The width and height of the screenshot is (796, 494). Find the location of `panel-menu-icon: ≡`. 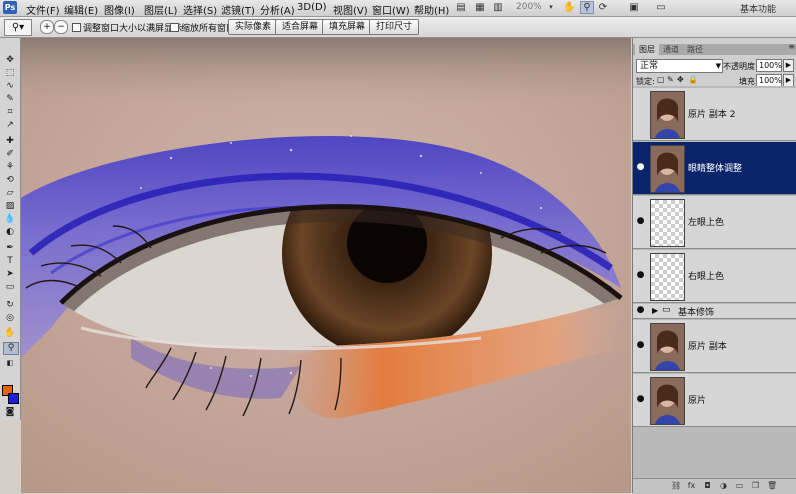

panel-menu-icon: ≡ is located at coordinates (791, 46).